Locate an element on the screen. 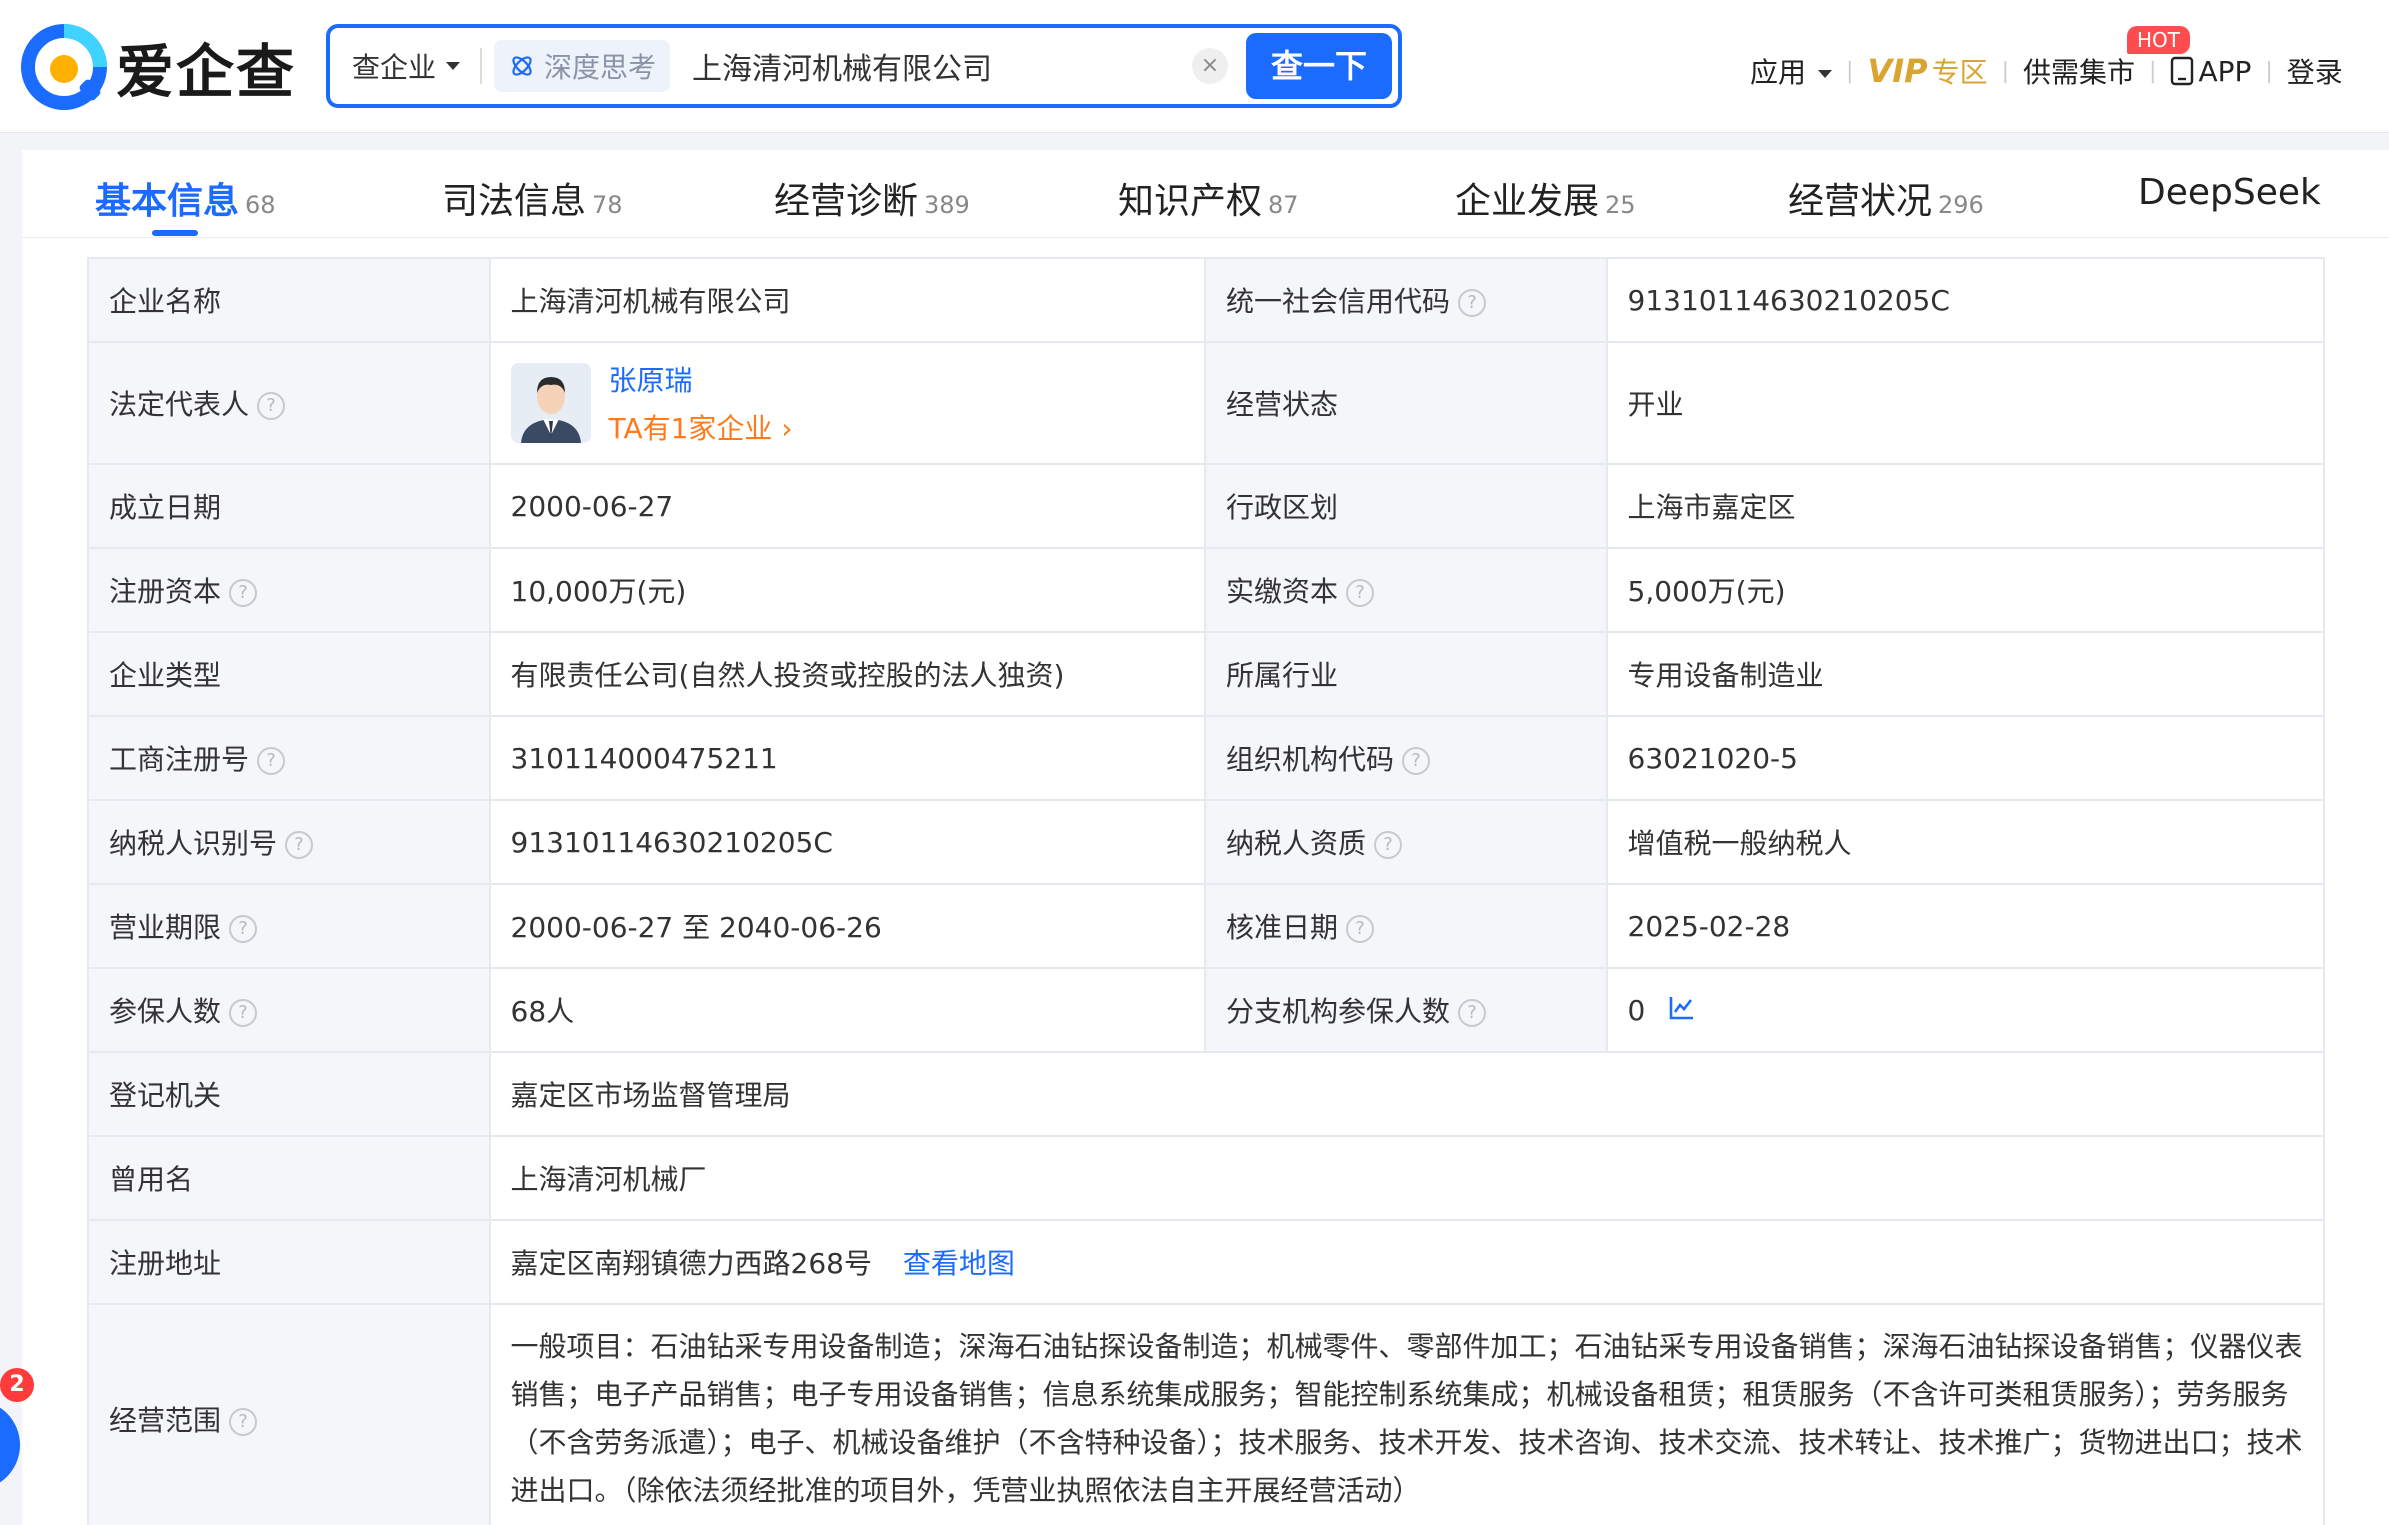  tab-enterprise-development: 企业发展 25 is located at coordinates (1545, 198).